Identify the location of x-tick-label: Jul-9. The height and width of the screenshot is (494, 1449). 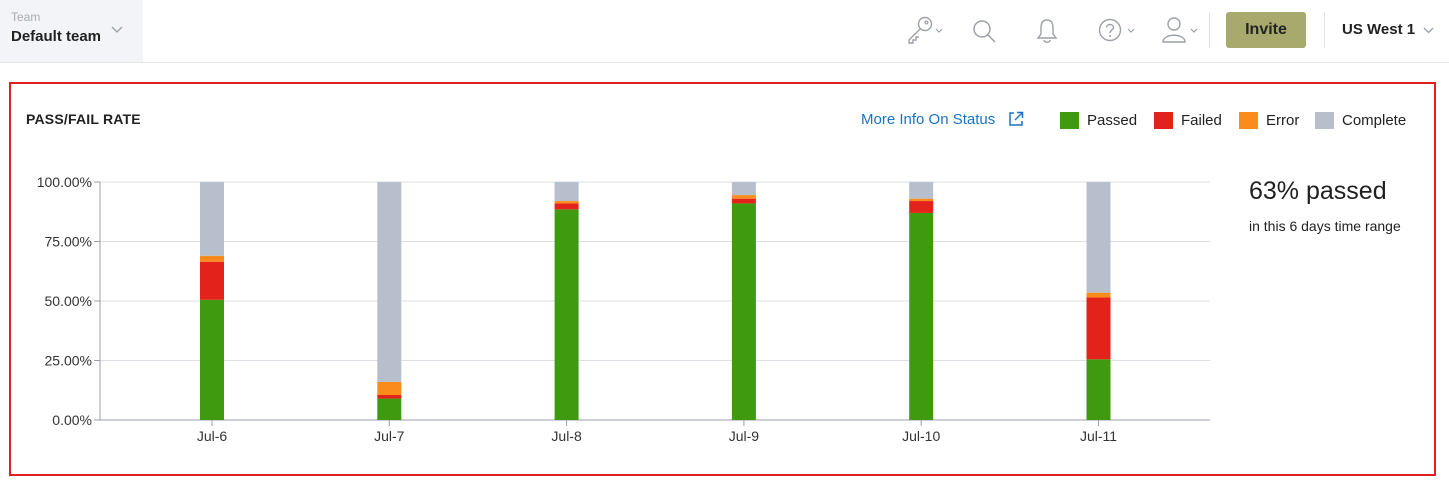
(744, 436).